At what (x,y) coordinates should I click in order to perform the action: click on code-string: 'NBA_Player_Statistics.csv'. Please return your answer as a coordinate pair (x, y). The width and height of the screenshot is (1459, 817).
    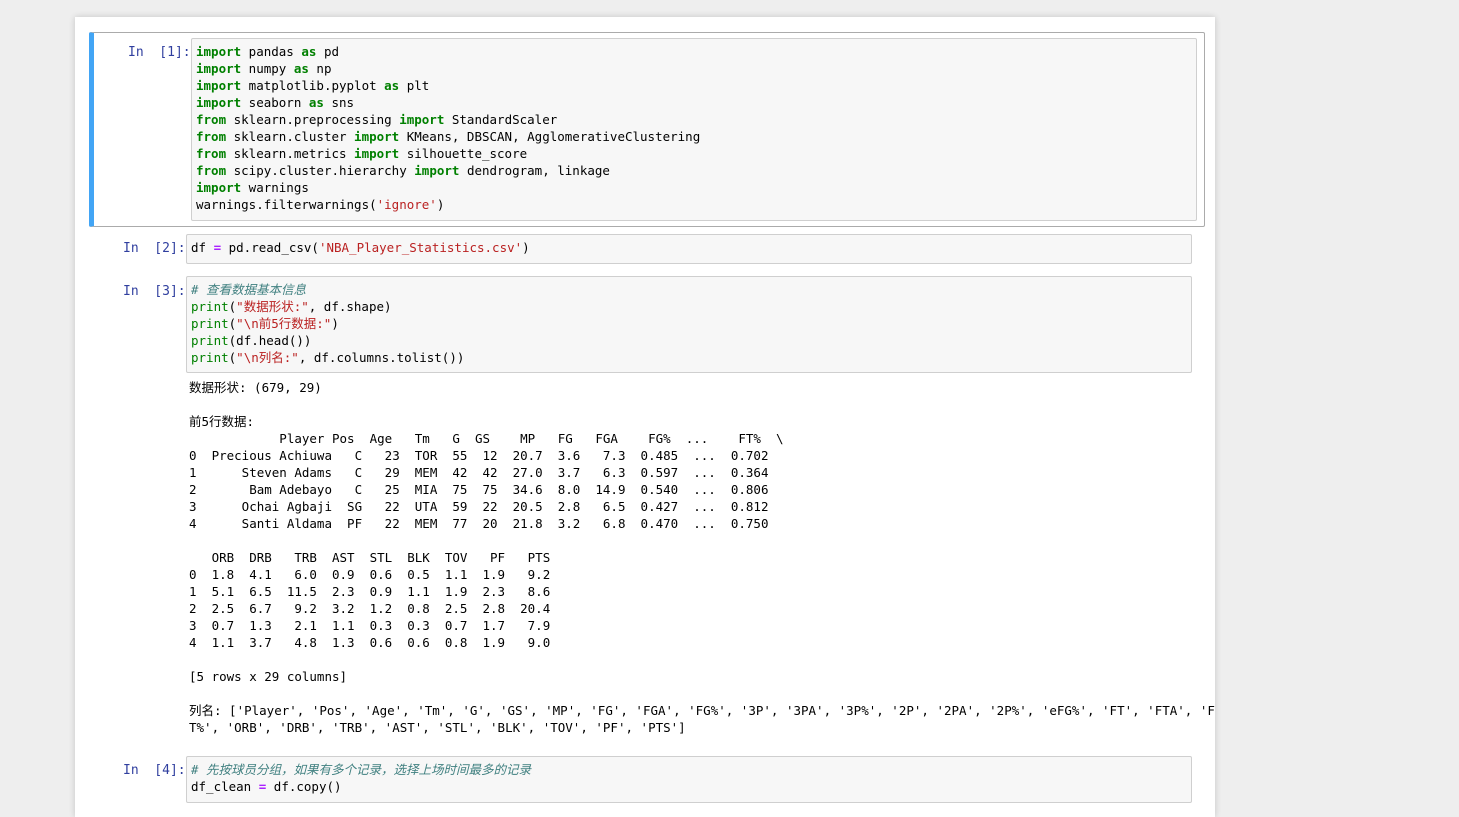
    Looking at the image, I should click on (420, 247).